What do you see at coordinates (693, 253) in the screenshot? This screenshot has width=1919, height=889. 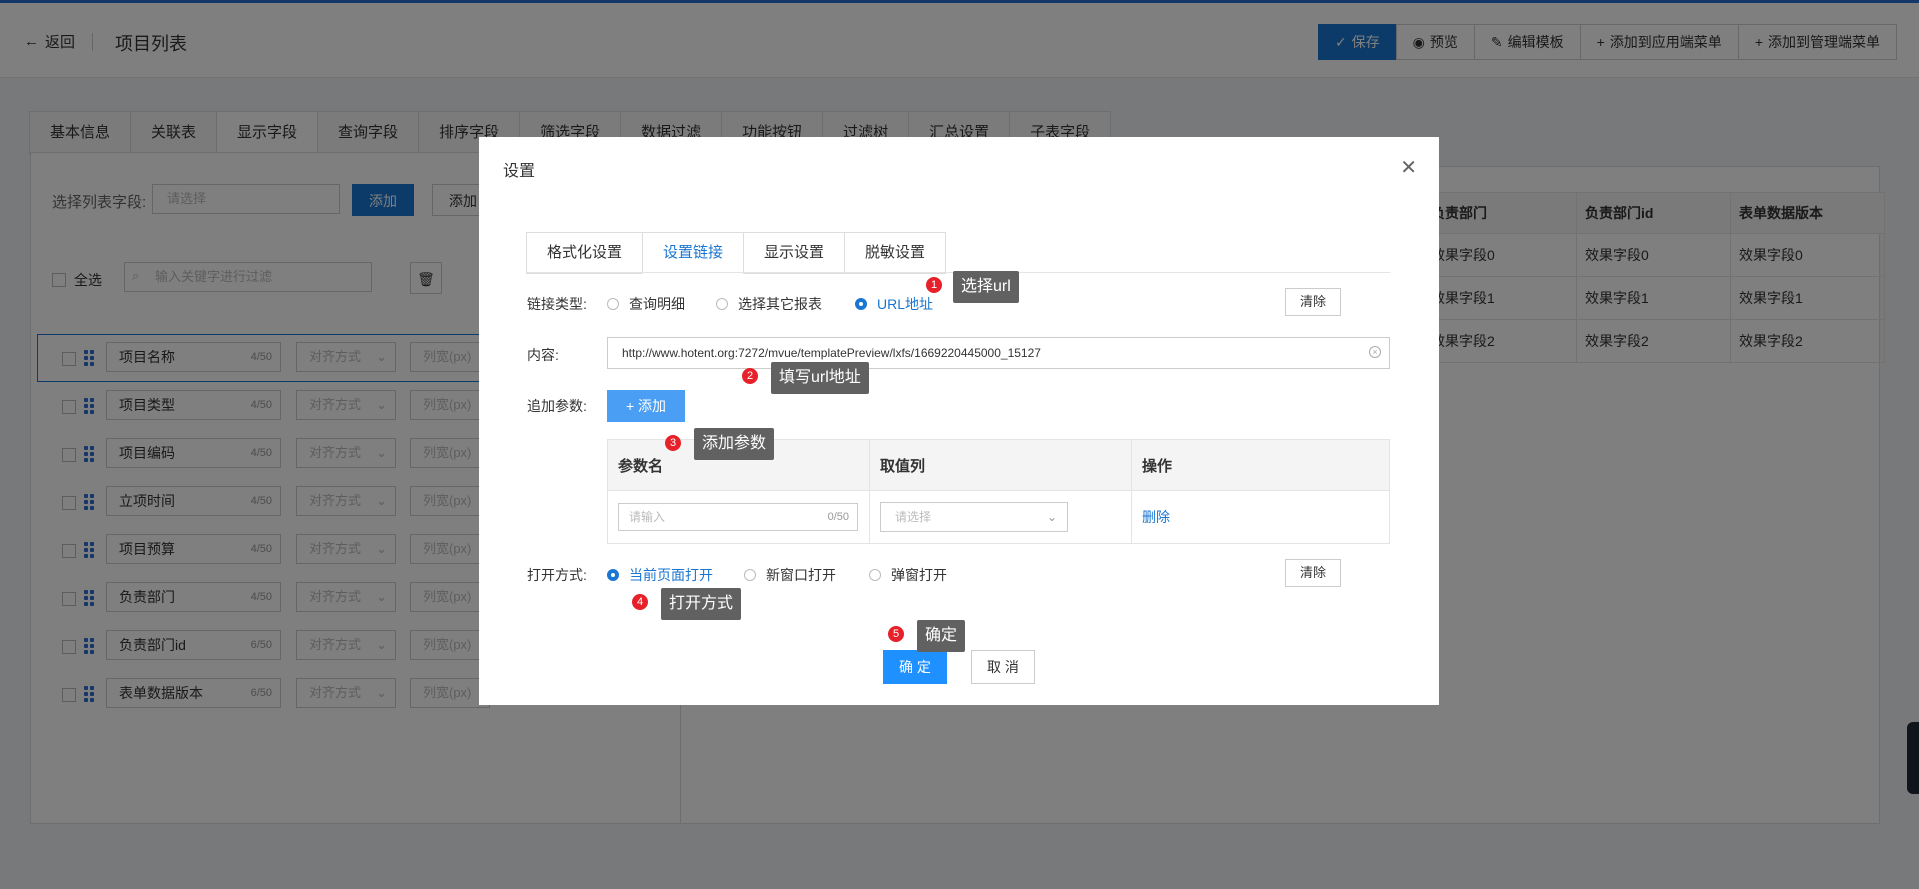 I see `tab-link: 设置链接` at bounding box center [693, 253].